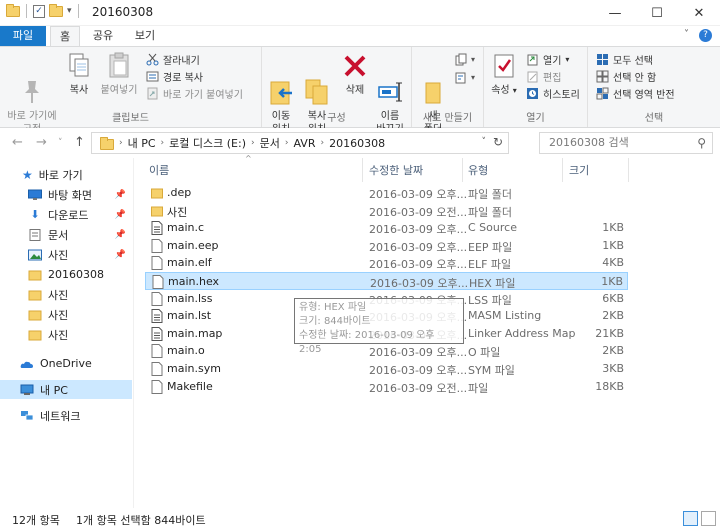 This screenshot has width=720, height=529. Describe the element at coordinates (386, 211) in the screenshot. I see `file-row: 사진 2016-03-09 오전... 파일 폴더` at that location.